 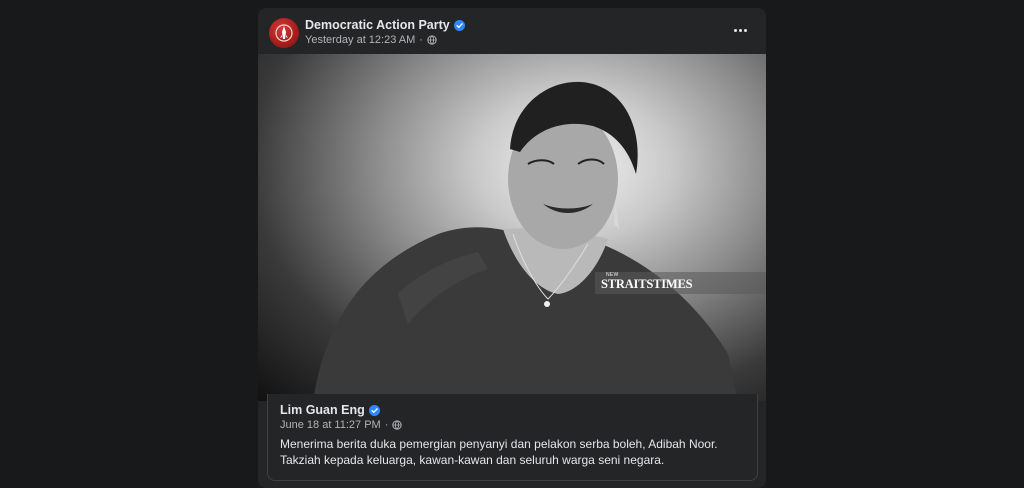 I want to click on page-name: Democratic Action Party, so click(x=377, y=25).